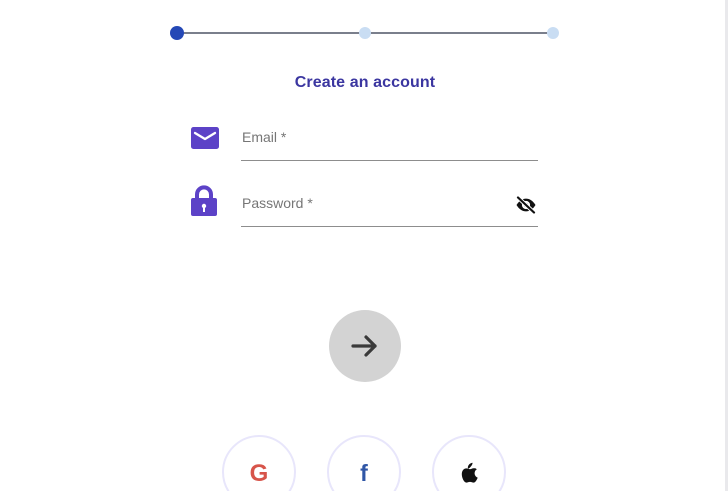  What do you see at coordinates (204, 201) in the screenshot?
I see `lock-icon` at bounding box center [204, 201].